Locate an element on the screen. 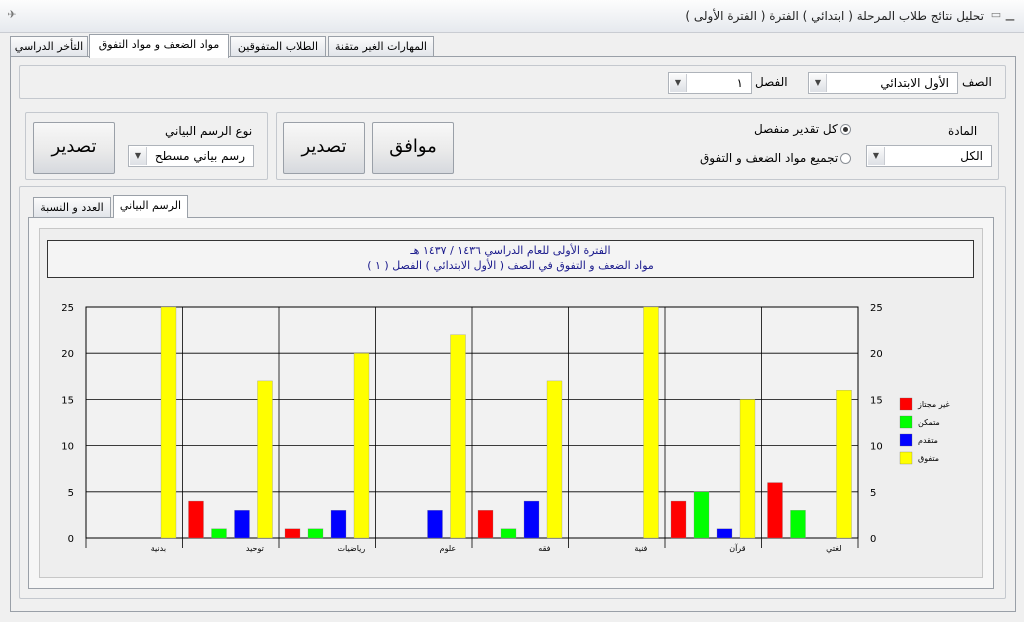  tab-label: مواد الضعف و مواد التفوق is located at coordinates (159, 44).